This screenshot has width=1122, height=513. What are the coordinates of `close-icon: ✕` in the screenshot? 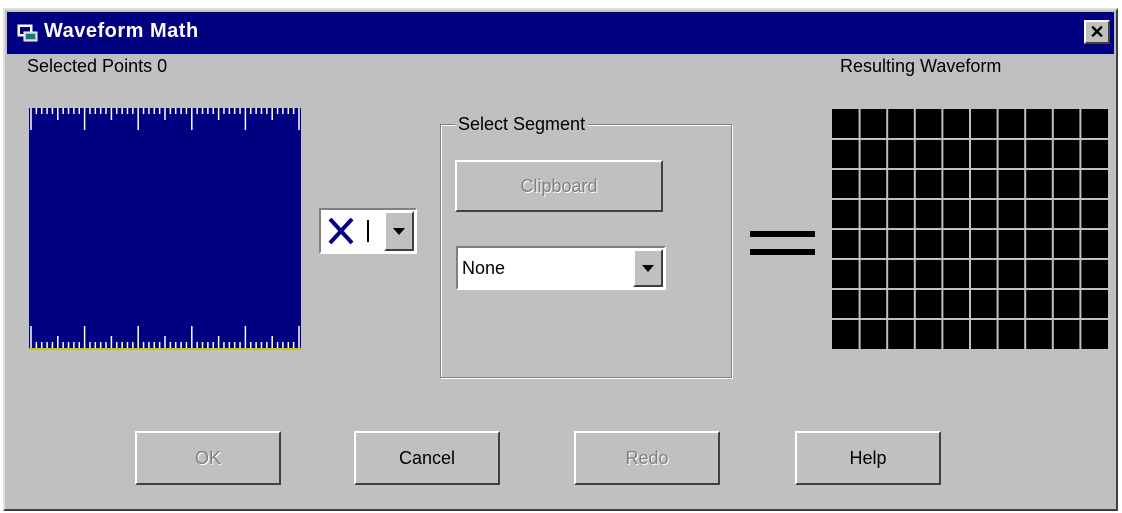 It's located at (1097, 32).